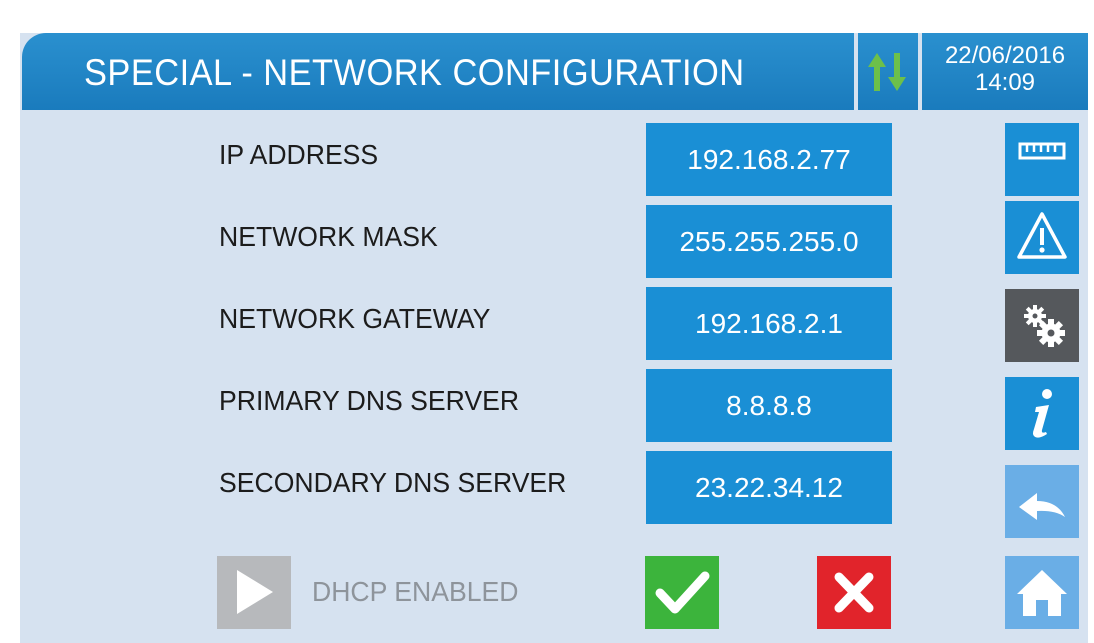  Describe the element at coordinates (1005, 82) in the screenshot. I see `time-text: 14:09` at that location.